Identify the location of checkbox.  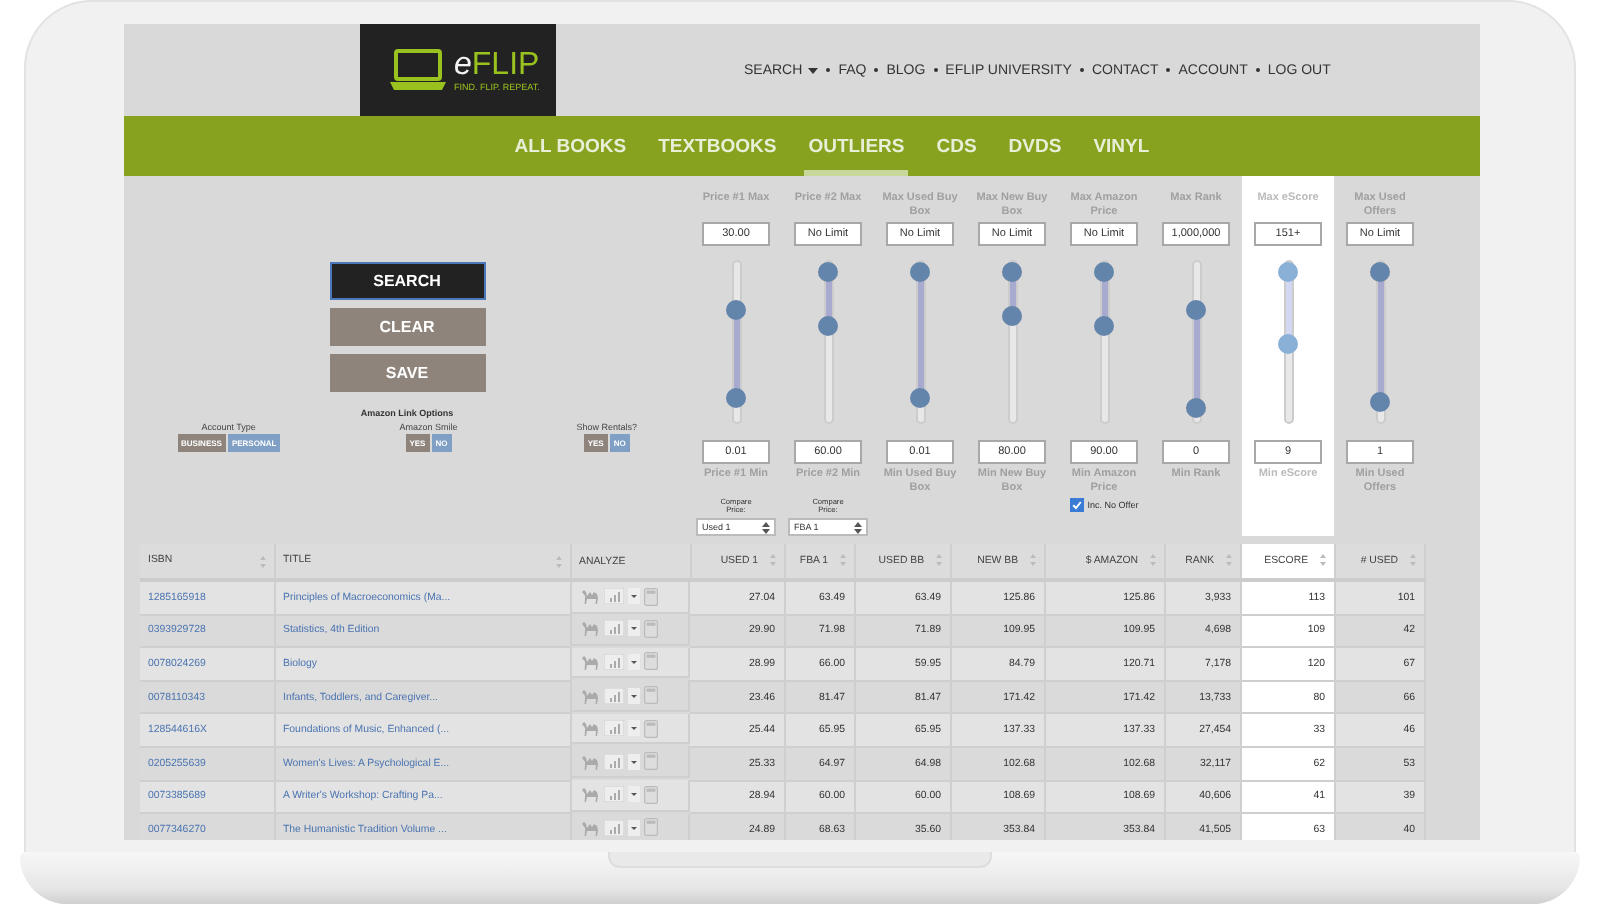
(1076, 505).